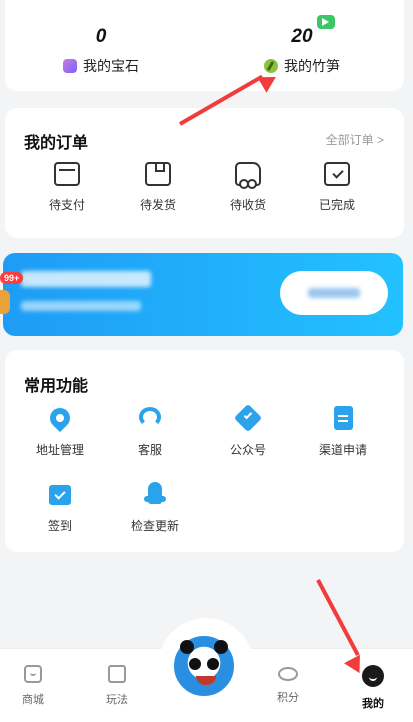 Image resolution: width=413 pixels, height=722 pixels. I want to click on feature-official-account: 公众号, so click(248, 430).